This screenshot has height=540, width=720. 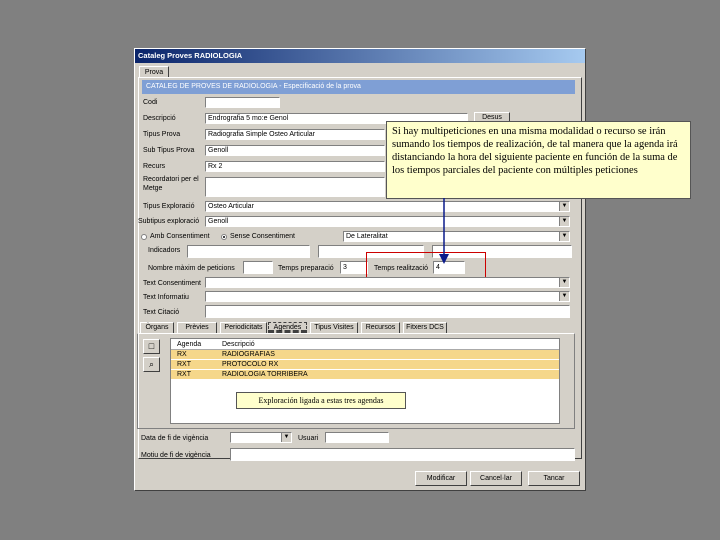 What do you see at coordinates (402, 454) in the screenshot?
I see `motiu-field` at bounding box center [402, 454].